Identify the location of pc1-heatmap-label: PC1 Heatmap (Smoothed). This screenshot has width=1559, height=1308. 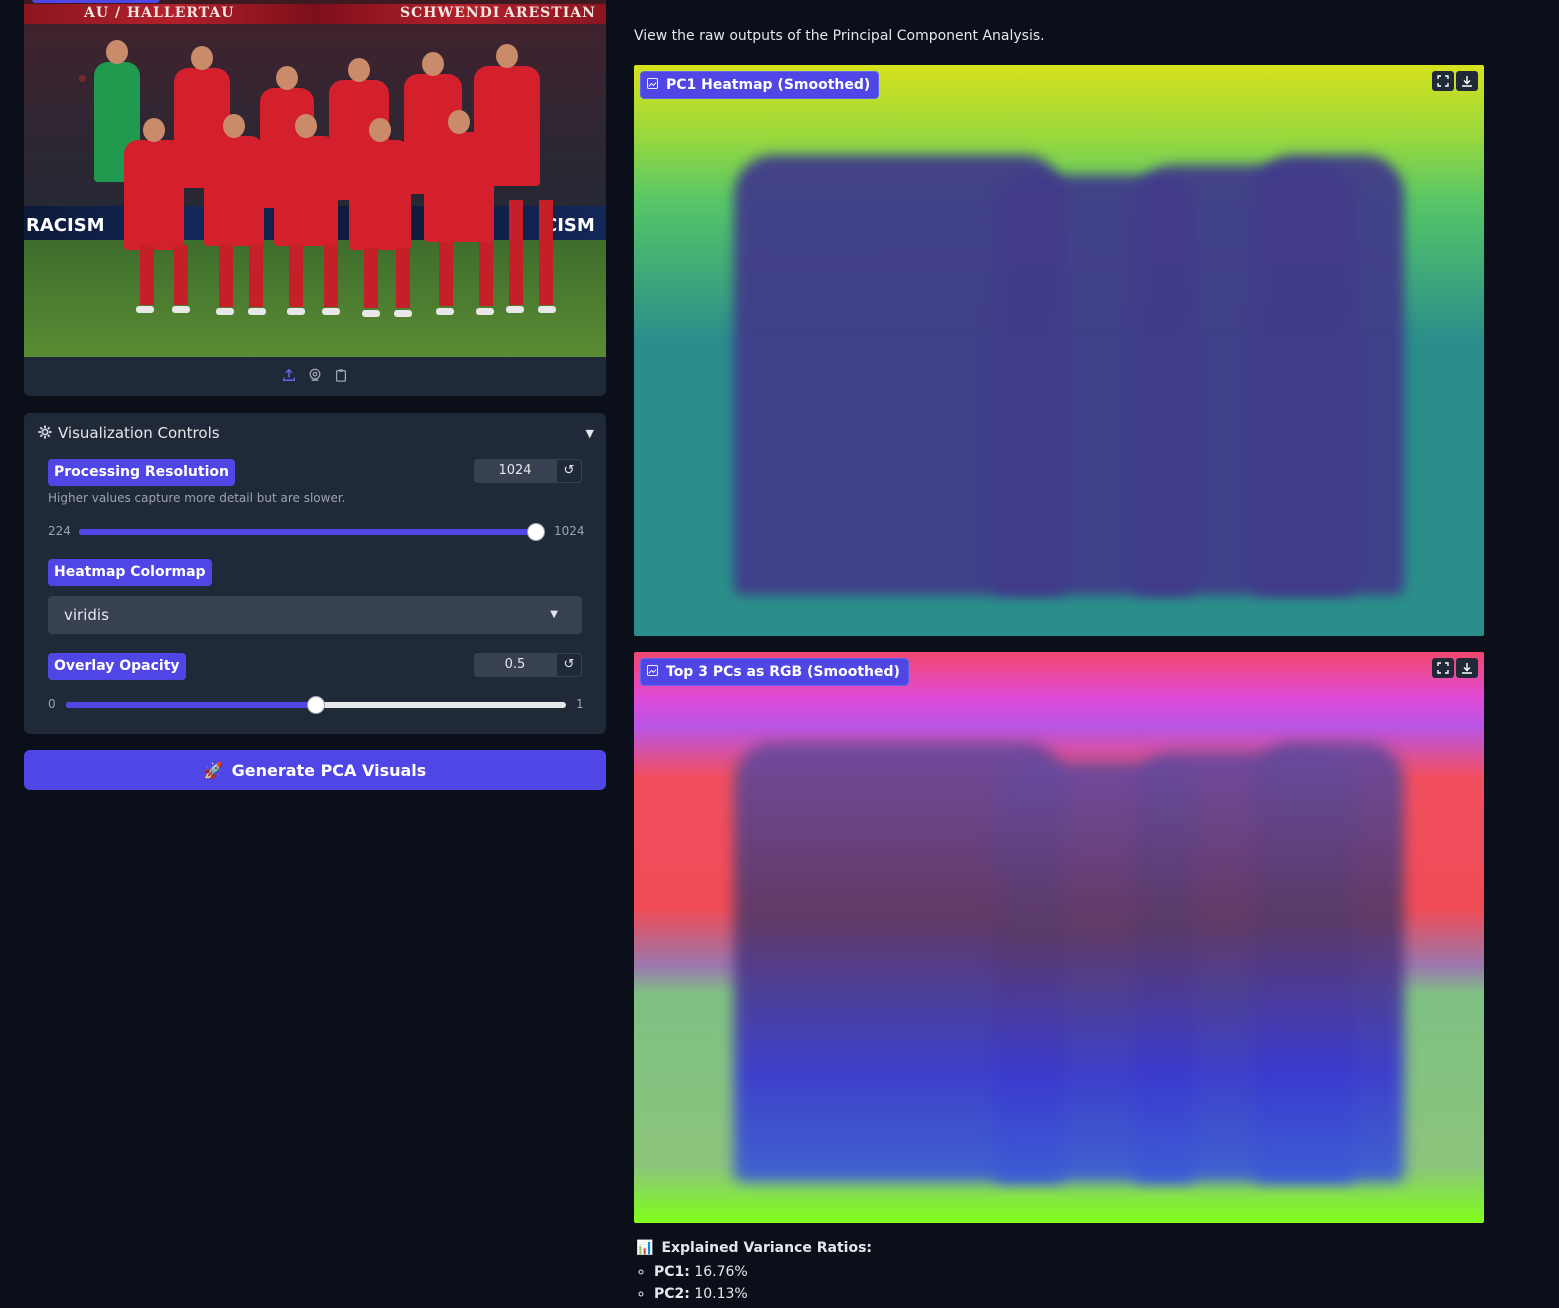
(760, 85).